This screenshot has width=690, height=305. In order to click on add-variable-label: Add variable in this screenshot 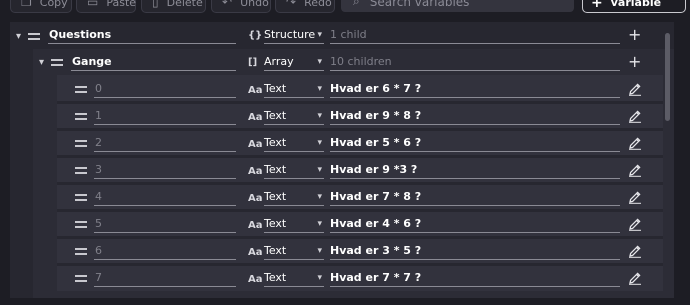, I will do `click(636, 4)`.